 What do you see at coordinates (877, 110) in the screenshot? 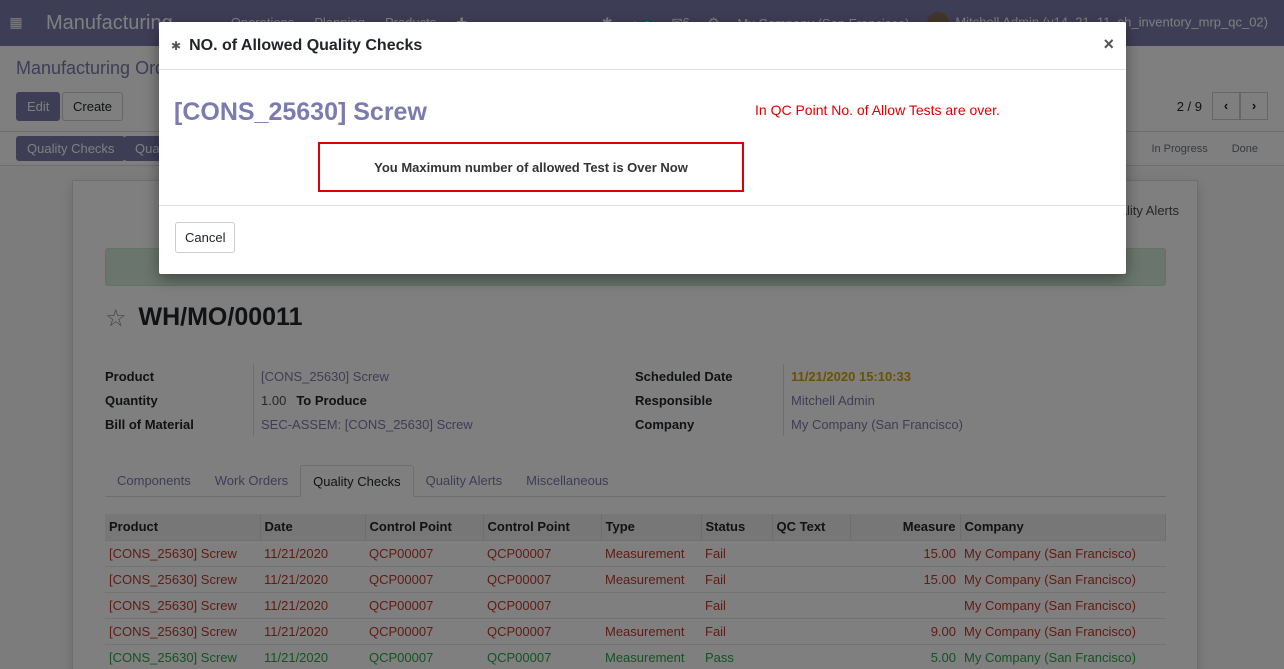
I see `tests-over-message: In QC Point No. of Allow Tests are over.` at bounding box center [877, 110].